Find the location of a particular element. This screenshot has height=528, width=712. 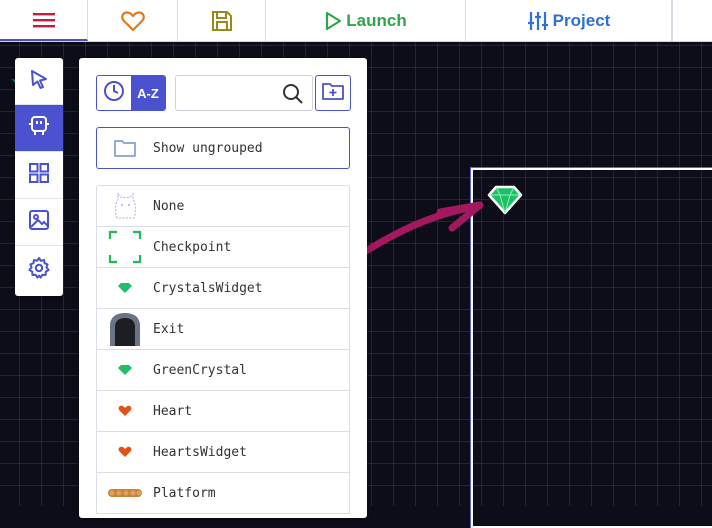

list-item-label: CrystalsWidget is located at coordinates (208, 288).